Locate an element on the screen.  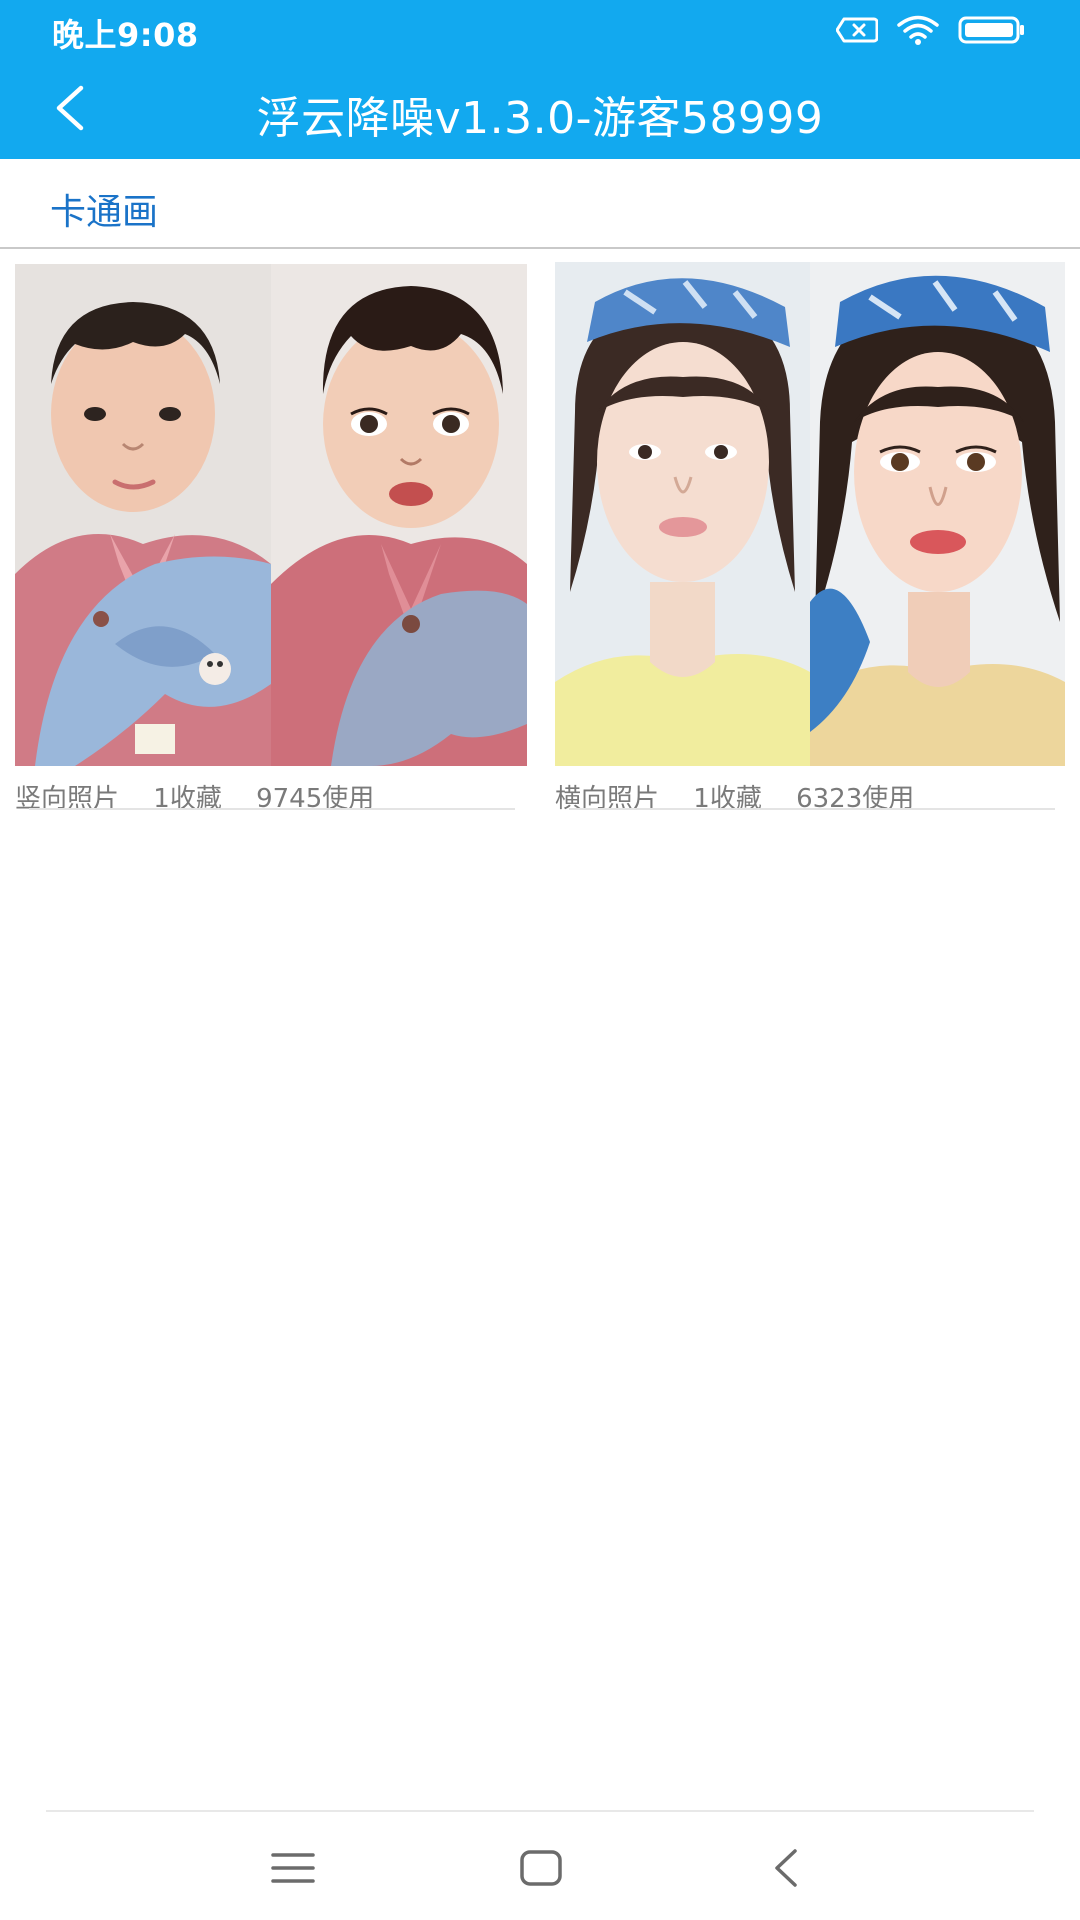
wifi-icon is located at coordinates (918, 30).